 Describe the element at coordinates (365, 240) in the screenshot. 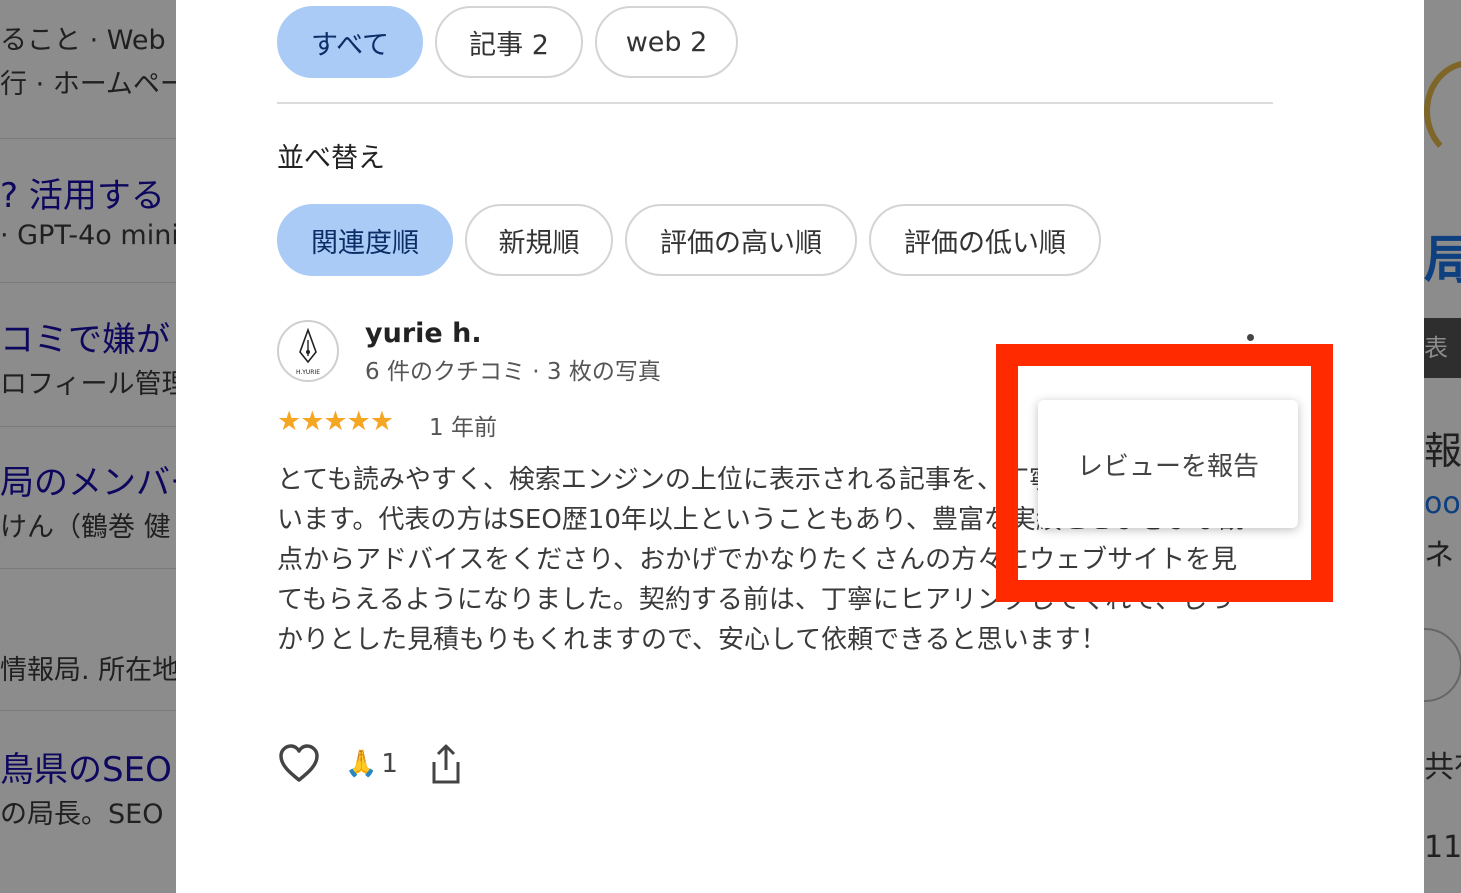

I see `sort-relevance-chip: 関連度順` at that location.